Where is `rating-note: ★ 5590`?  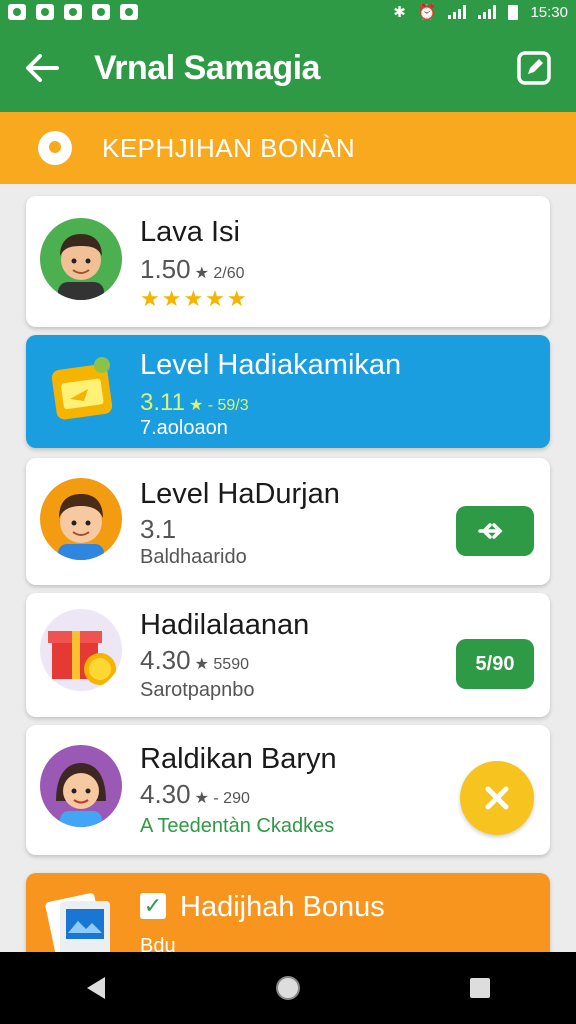 rating-note: ★ 5590 is located at coordinates (221, 664).